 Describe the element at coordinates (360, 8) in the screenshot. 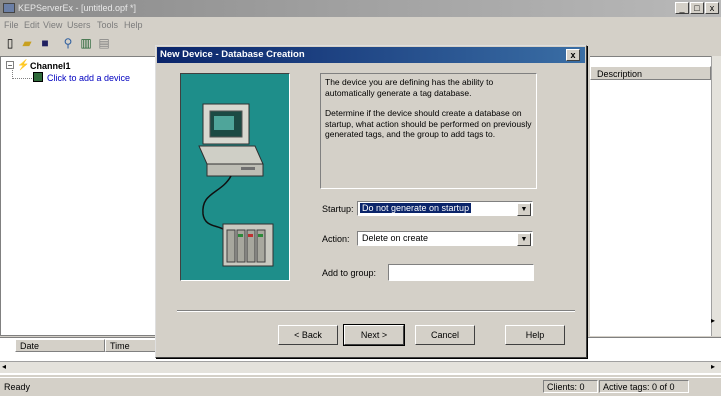

I see `window-titlebar: KEPServerEx - [untitled.opf *] _ □ x` at that location.